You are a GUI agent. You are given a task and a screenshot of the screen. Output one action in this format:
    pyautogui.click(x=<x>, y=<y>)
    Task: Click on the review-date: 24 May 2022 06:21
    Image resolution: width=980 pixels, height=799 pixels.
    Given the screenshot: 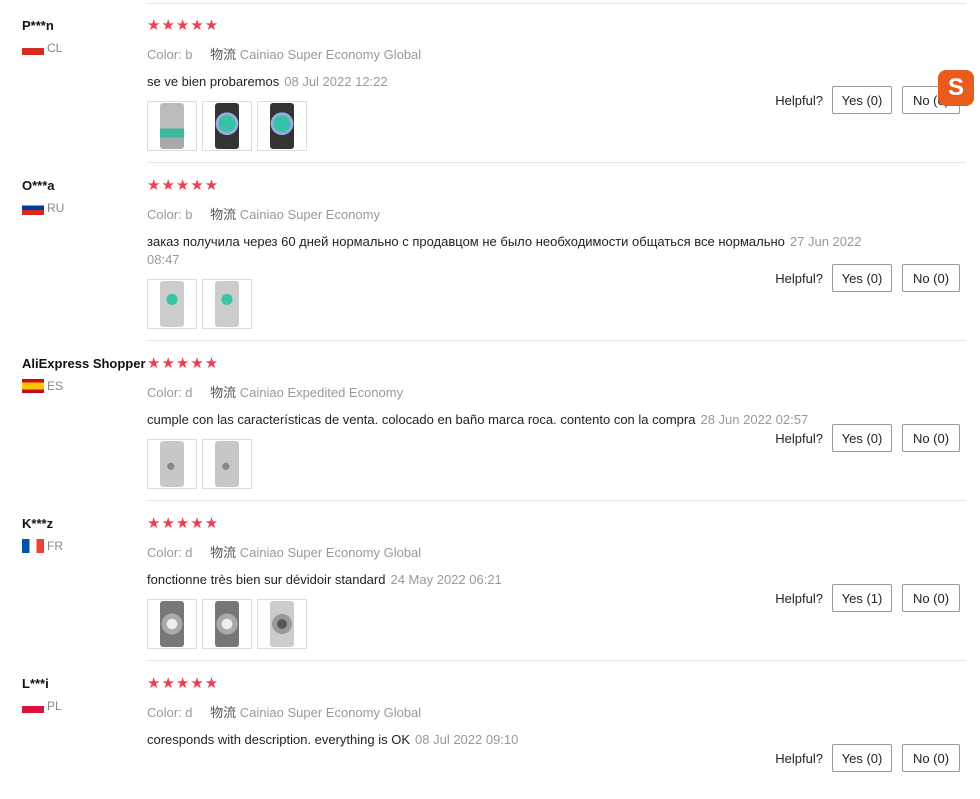 What is the action you would take?
    pyautogui.click(x=446, y=579)
    